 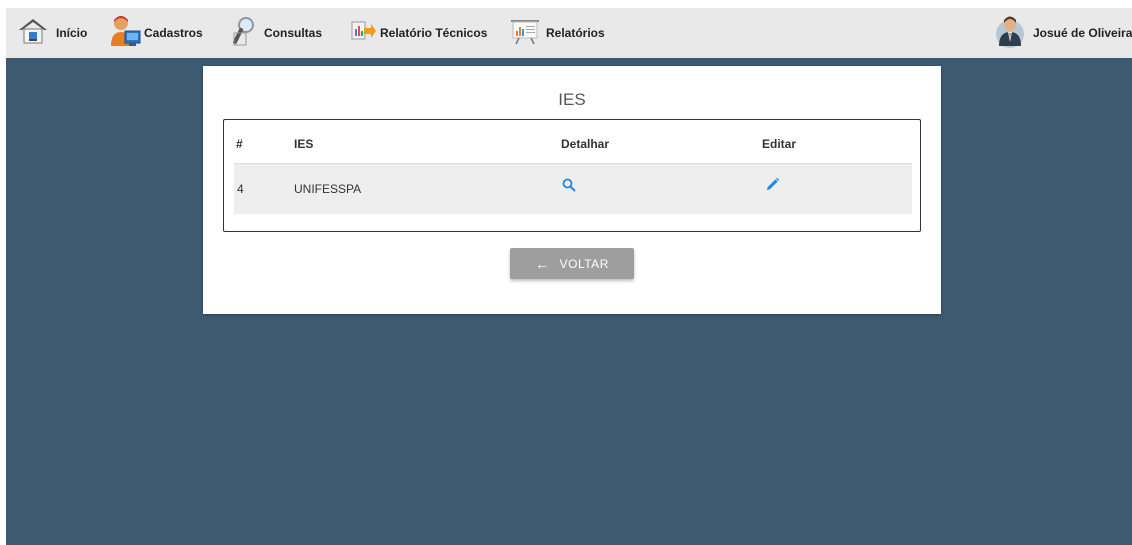 What do you see at coordinates (572, 175) in the screenshot?
I see `ies-table: # IES Detalhar Editar 4 UNIFESSPA` at bounding box center [572, 175].